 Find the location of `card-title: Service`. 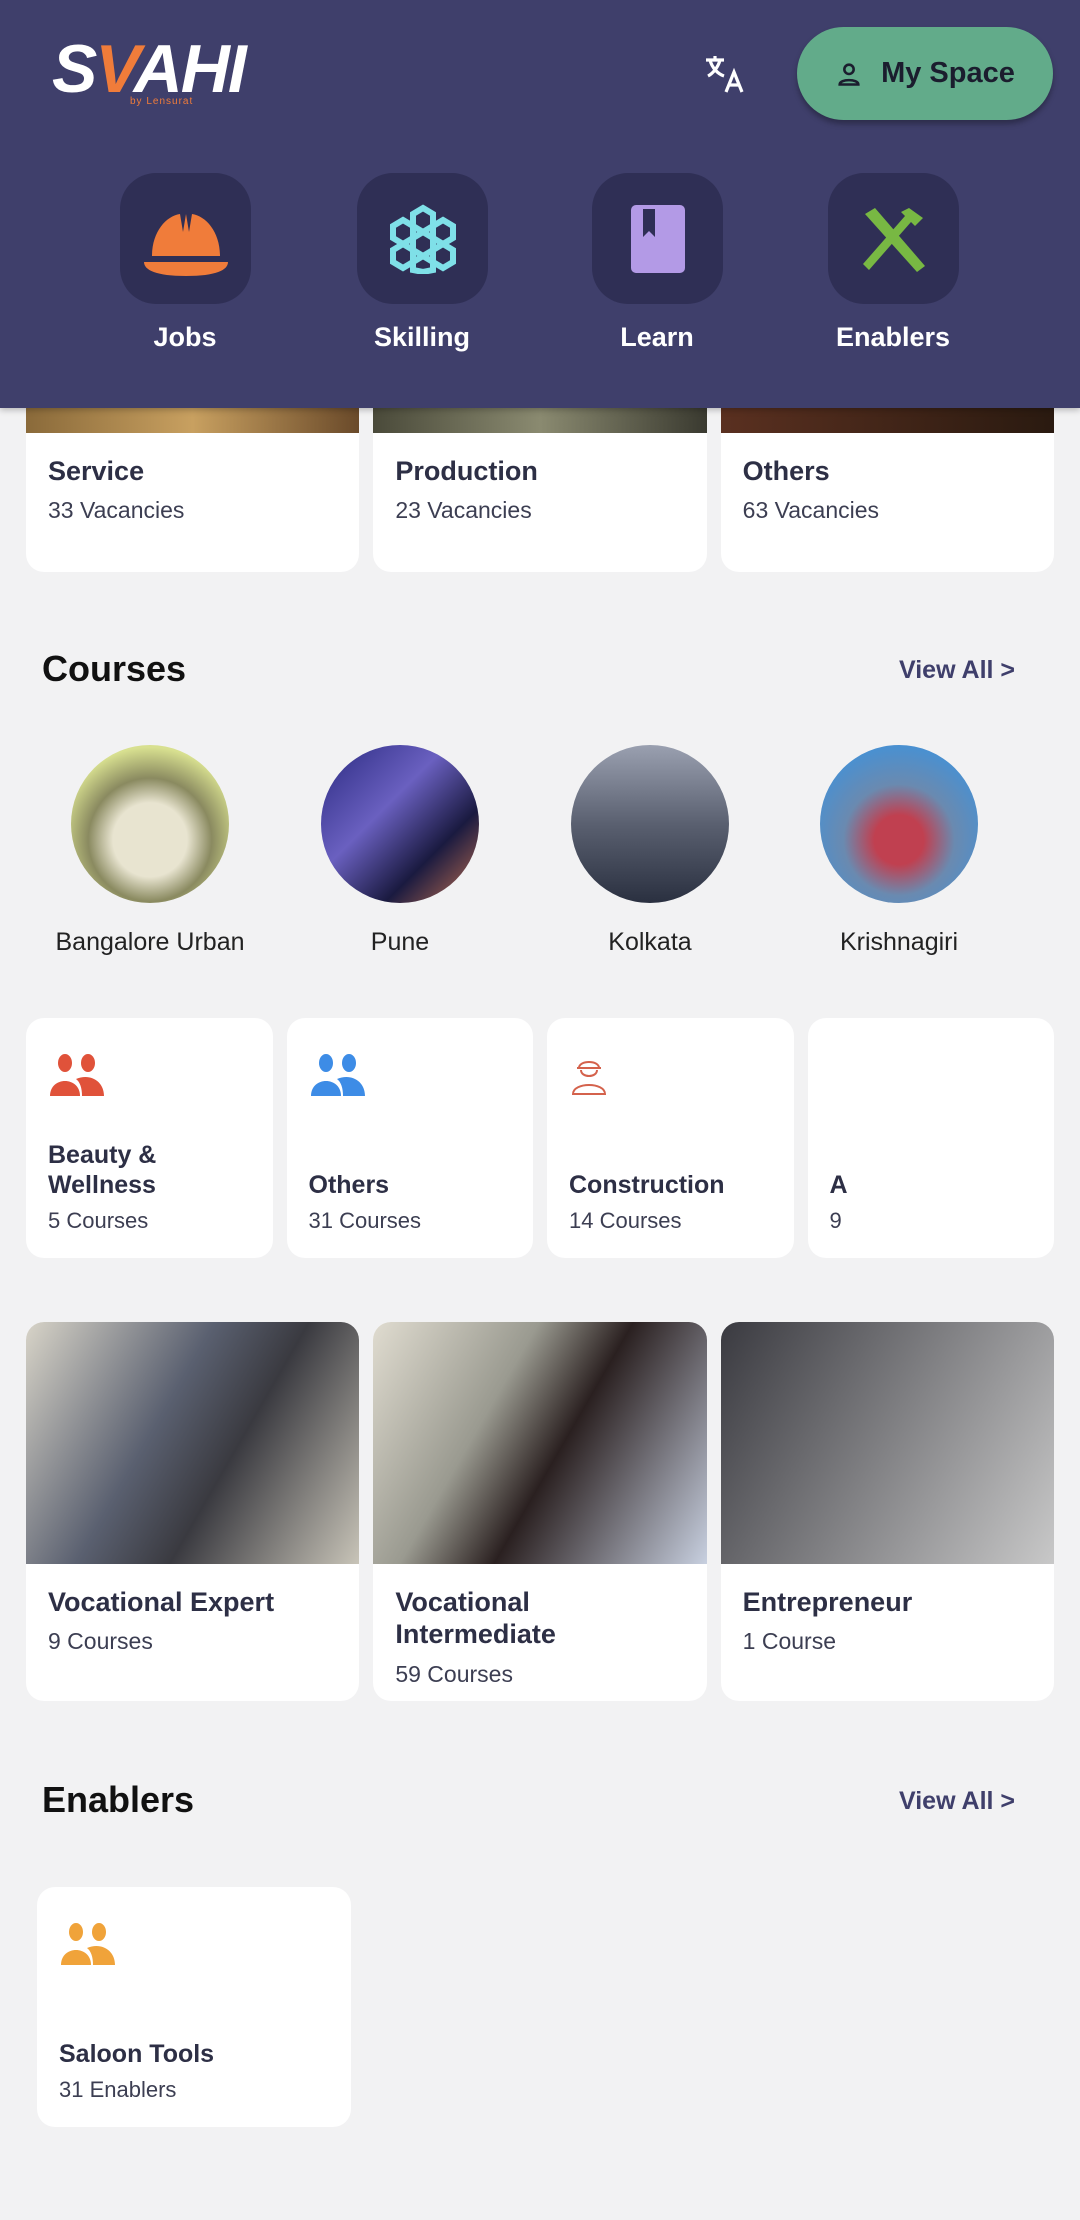

card-title: Service is located at coordinates (96, 471).